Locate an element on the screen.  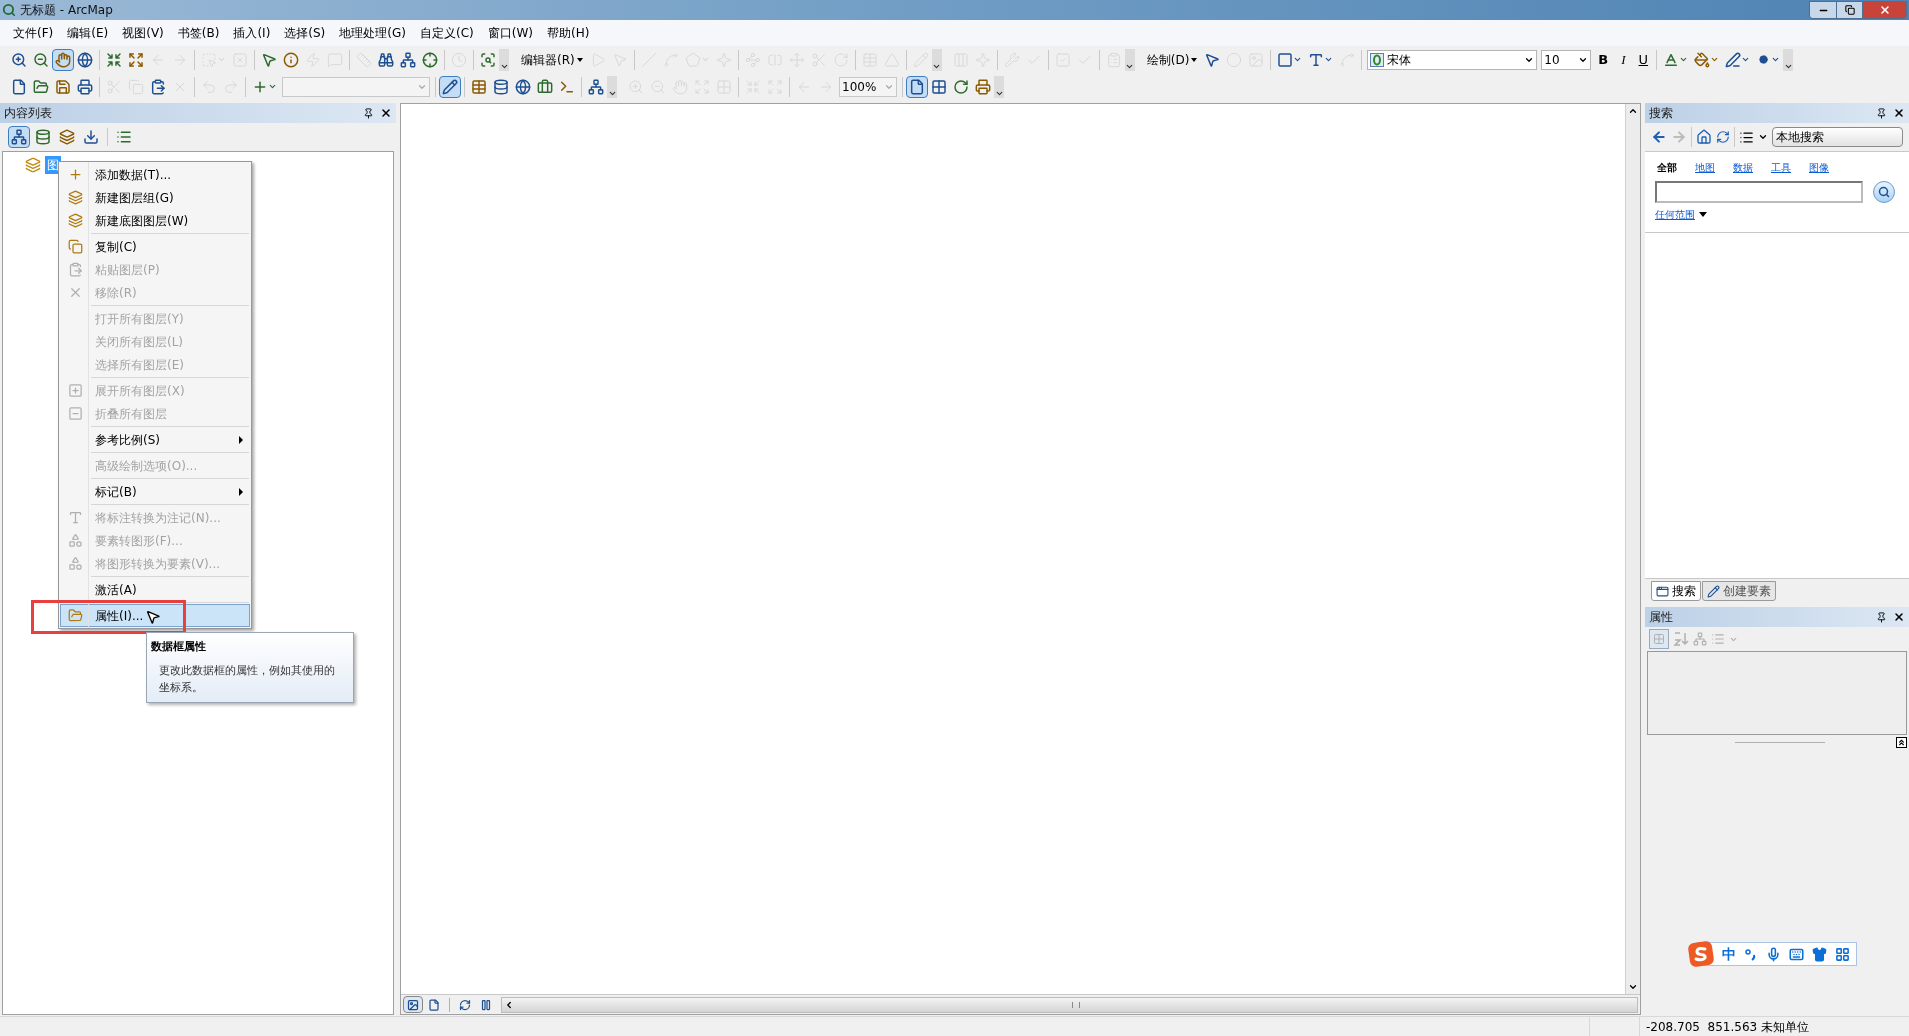
vertical-scrollbar is located at coordinates (1632, 549).